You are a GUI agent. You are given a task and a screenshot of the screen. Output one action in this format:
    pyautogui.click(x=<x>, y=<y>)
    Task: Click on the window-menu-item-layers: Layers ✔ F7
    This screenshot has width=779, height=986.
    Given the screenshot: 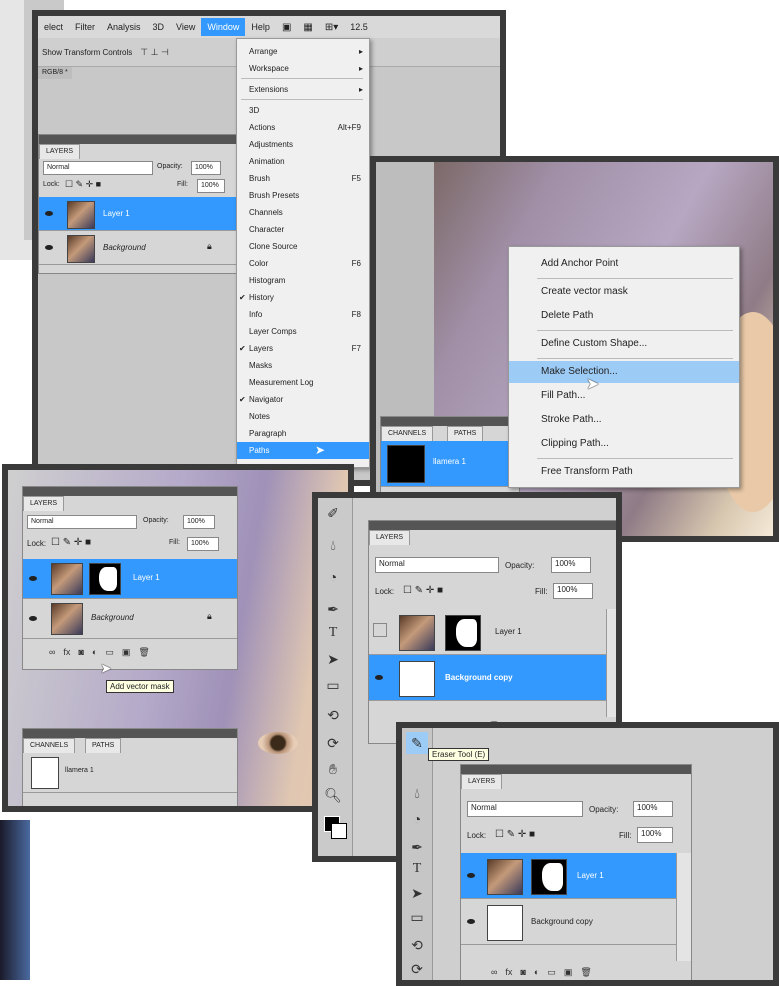 What is the action you would take?
    pyautogui.click(x=303, y=348)
    